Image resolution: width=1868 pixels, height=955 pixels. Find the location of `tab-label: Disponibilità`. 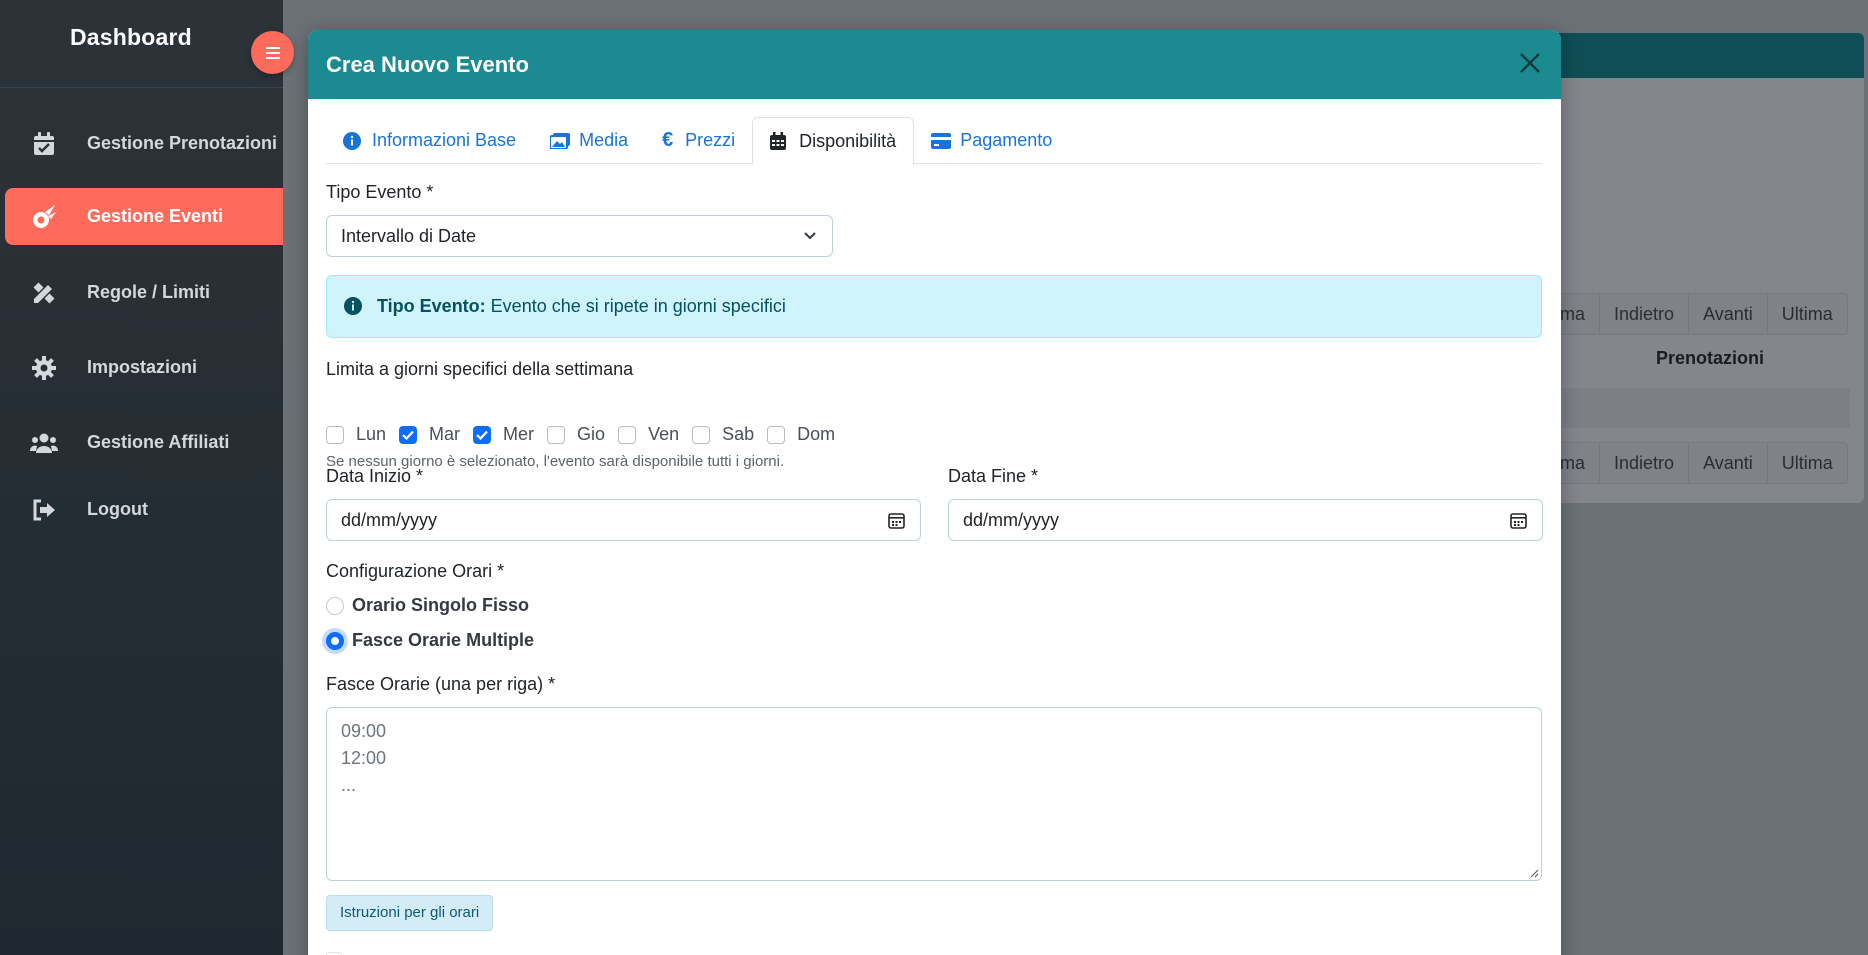

tab-label: Disponibilità is located at coordinates (848, 140).